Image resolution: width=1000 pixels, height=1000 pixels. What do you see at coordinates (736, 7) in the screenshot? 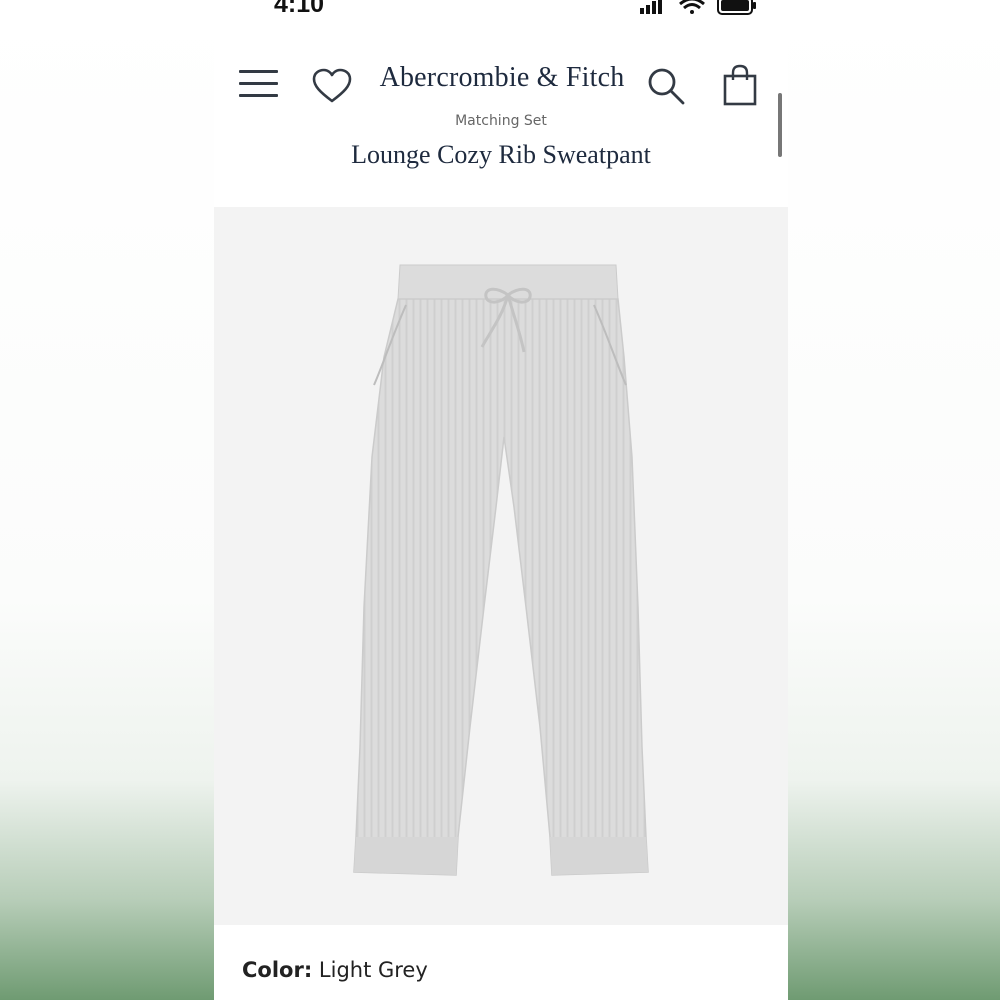
I see `battery-icon` at bounding box center [736, 7].